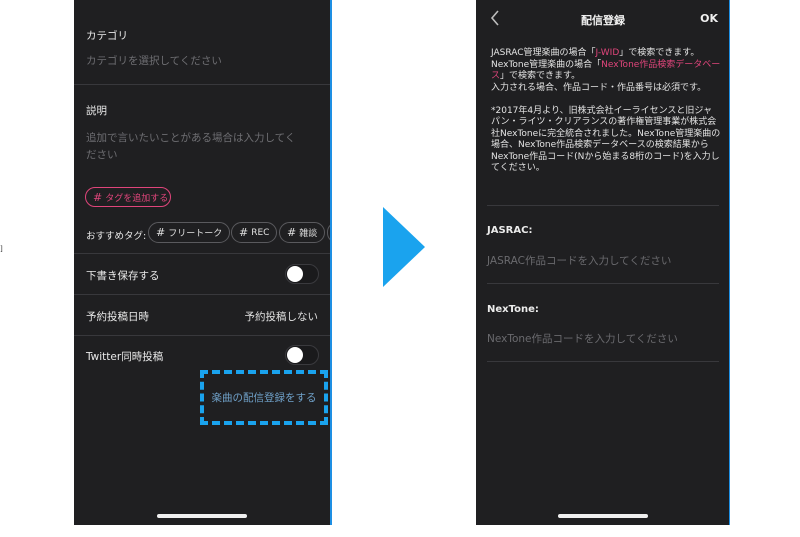 The image size is (800, 537). Describe the element at coordinates (513, 309) in the screenshot. I see `nextone-label: NexTone:` at that location.